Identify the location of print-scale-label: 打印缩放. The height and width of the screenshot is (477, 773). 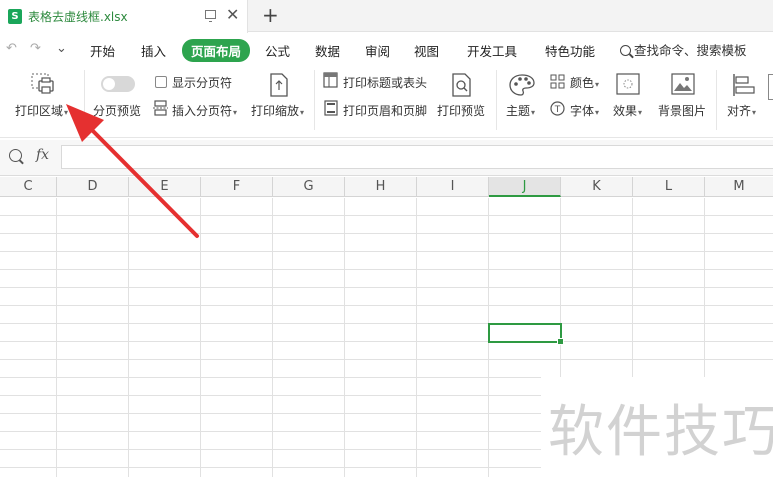
(275, 111).